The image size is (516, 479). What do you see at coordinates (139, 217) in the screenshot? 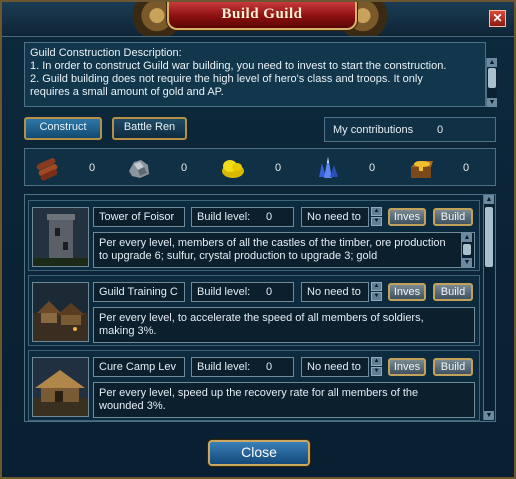
I see `building-name: Tower of Foisor` at bounding box center [139, 217].